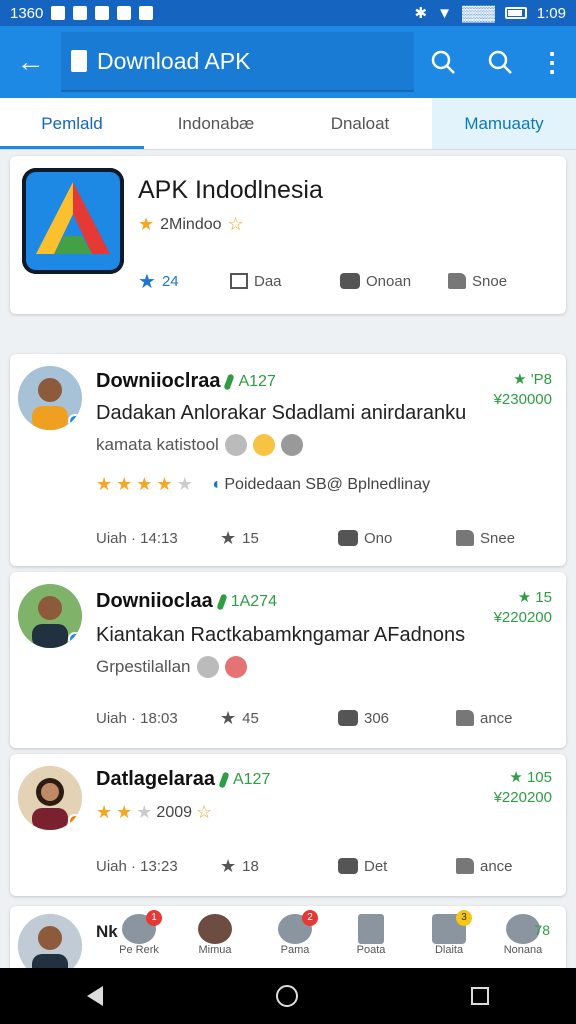  I want to click on user-icon: 1, so click(142, 927).